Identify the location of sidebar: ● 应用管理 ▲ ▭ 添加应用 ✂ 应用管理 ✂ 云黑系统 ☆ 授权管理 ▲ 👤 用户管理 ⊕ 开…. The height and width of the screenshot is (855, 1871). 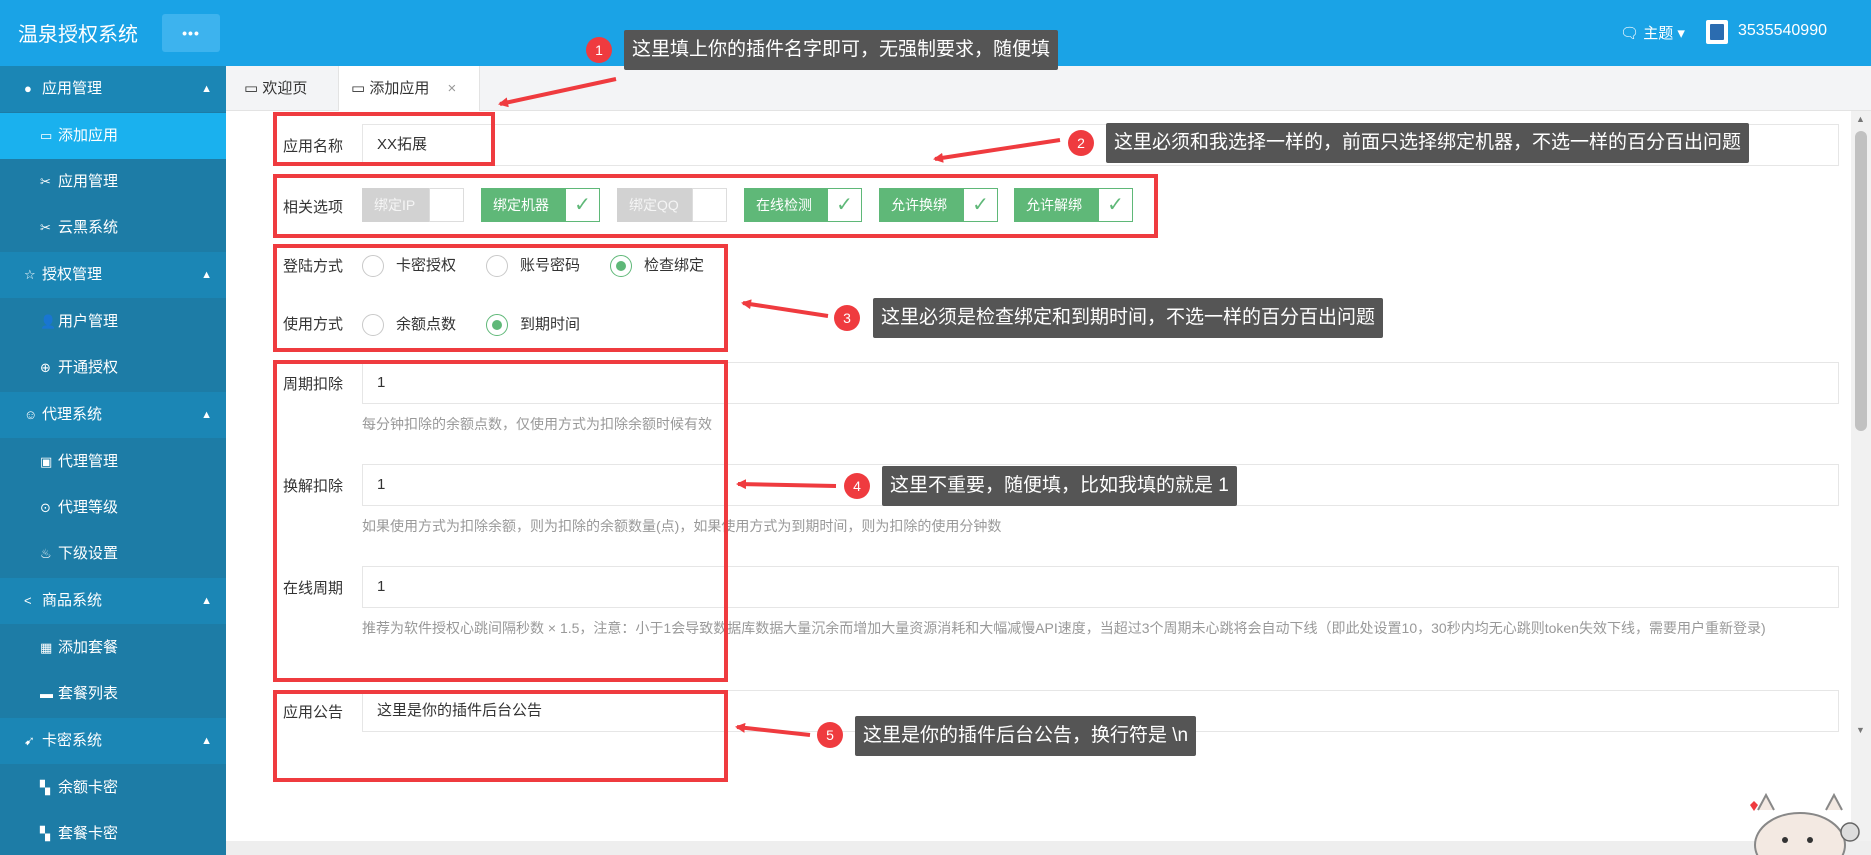
(113, 460).